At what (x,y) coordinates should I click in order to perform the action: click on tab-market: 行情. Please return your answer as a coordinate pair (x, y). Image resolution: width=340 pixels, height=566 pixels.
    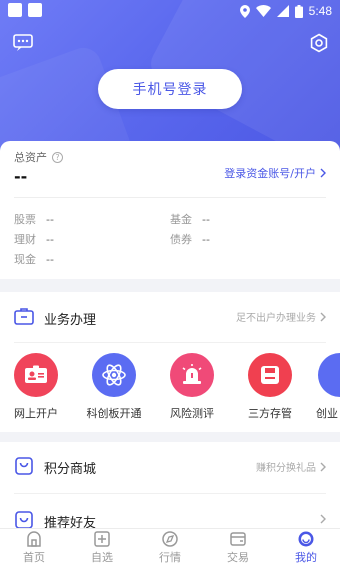
    Looking at the image, I should click on (170, 547).